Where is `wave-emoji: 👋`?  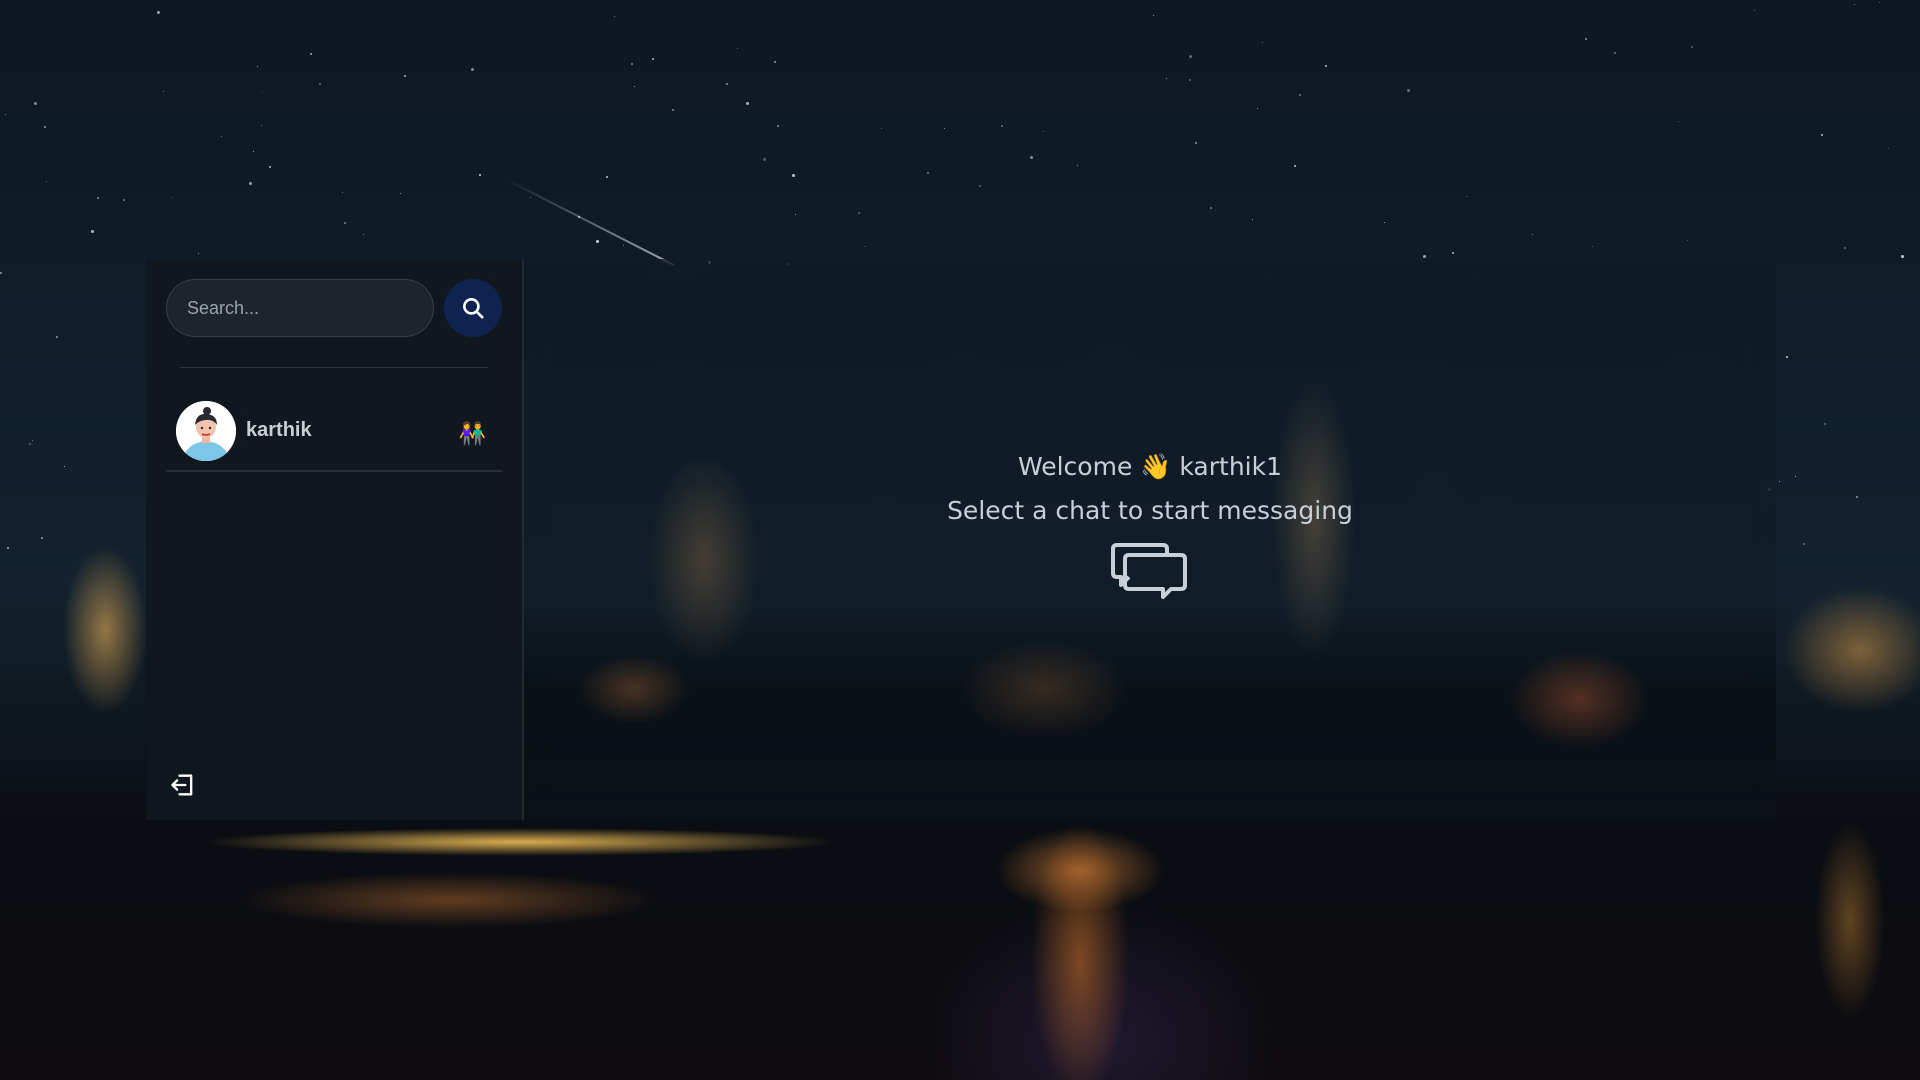 wave-emoji: 👋 is located at coordinates (1156, 466).